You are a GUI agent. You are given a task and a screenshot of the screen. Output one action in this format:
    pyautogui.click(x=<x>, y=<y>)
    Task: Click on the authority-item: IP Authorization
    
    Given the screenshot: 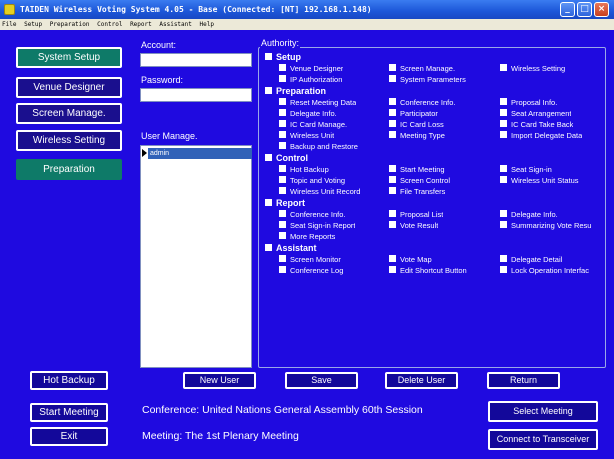 What is the action you would take?
    pyautogui.click(x=310, y=79)
    